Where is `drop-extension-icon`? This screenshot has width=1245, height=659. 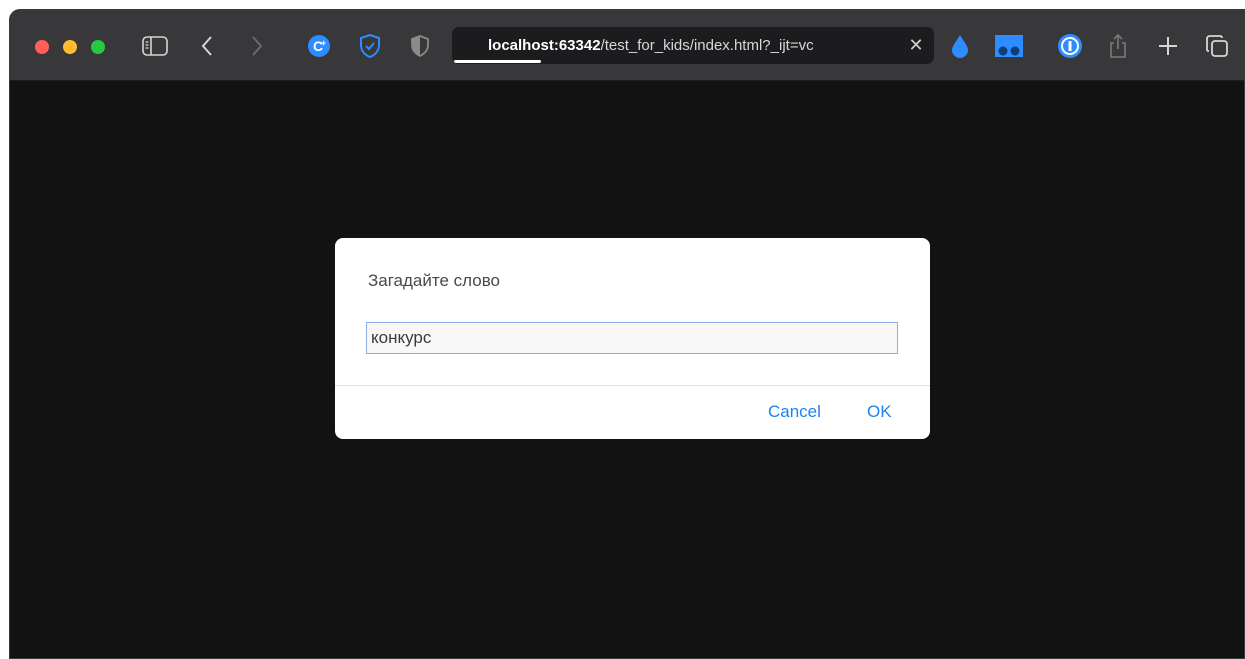 drop-extension-icon is located at coordinates (960, 46).